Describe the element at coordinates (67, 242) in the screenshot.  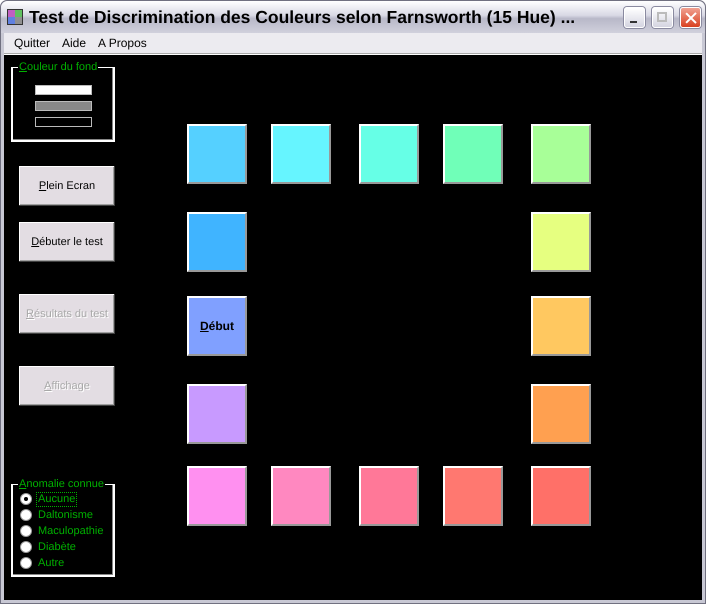
I see `action-button: Débuter le test` at that location.